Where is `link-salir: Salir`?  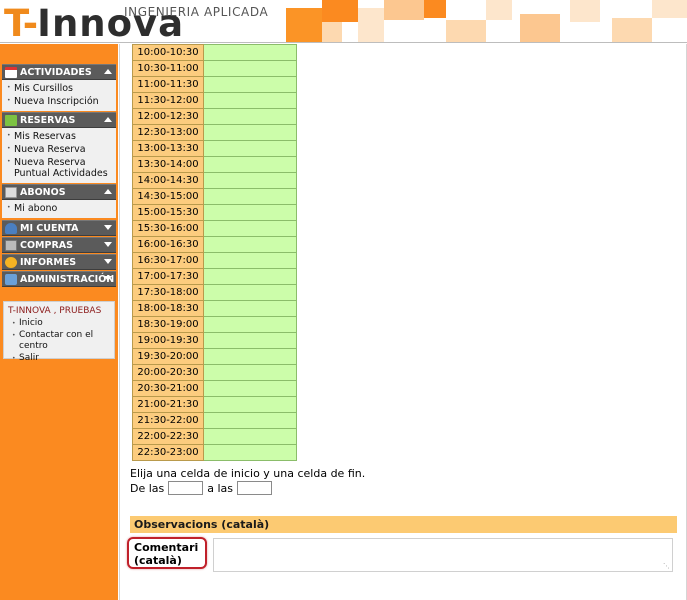
link-salir: Salir is located at coordinates (59, 358).